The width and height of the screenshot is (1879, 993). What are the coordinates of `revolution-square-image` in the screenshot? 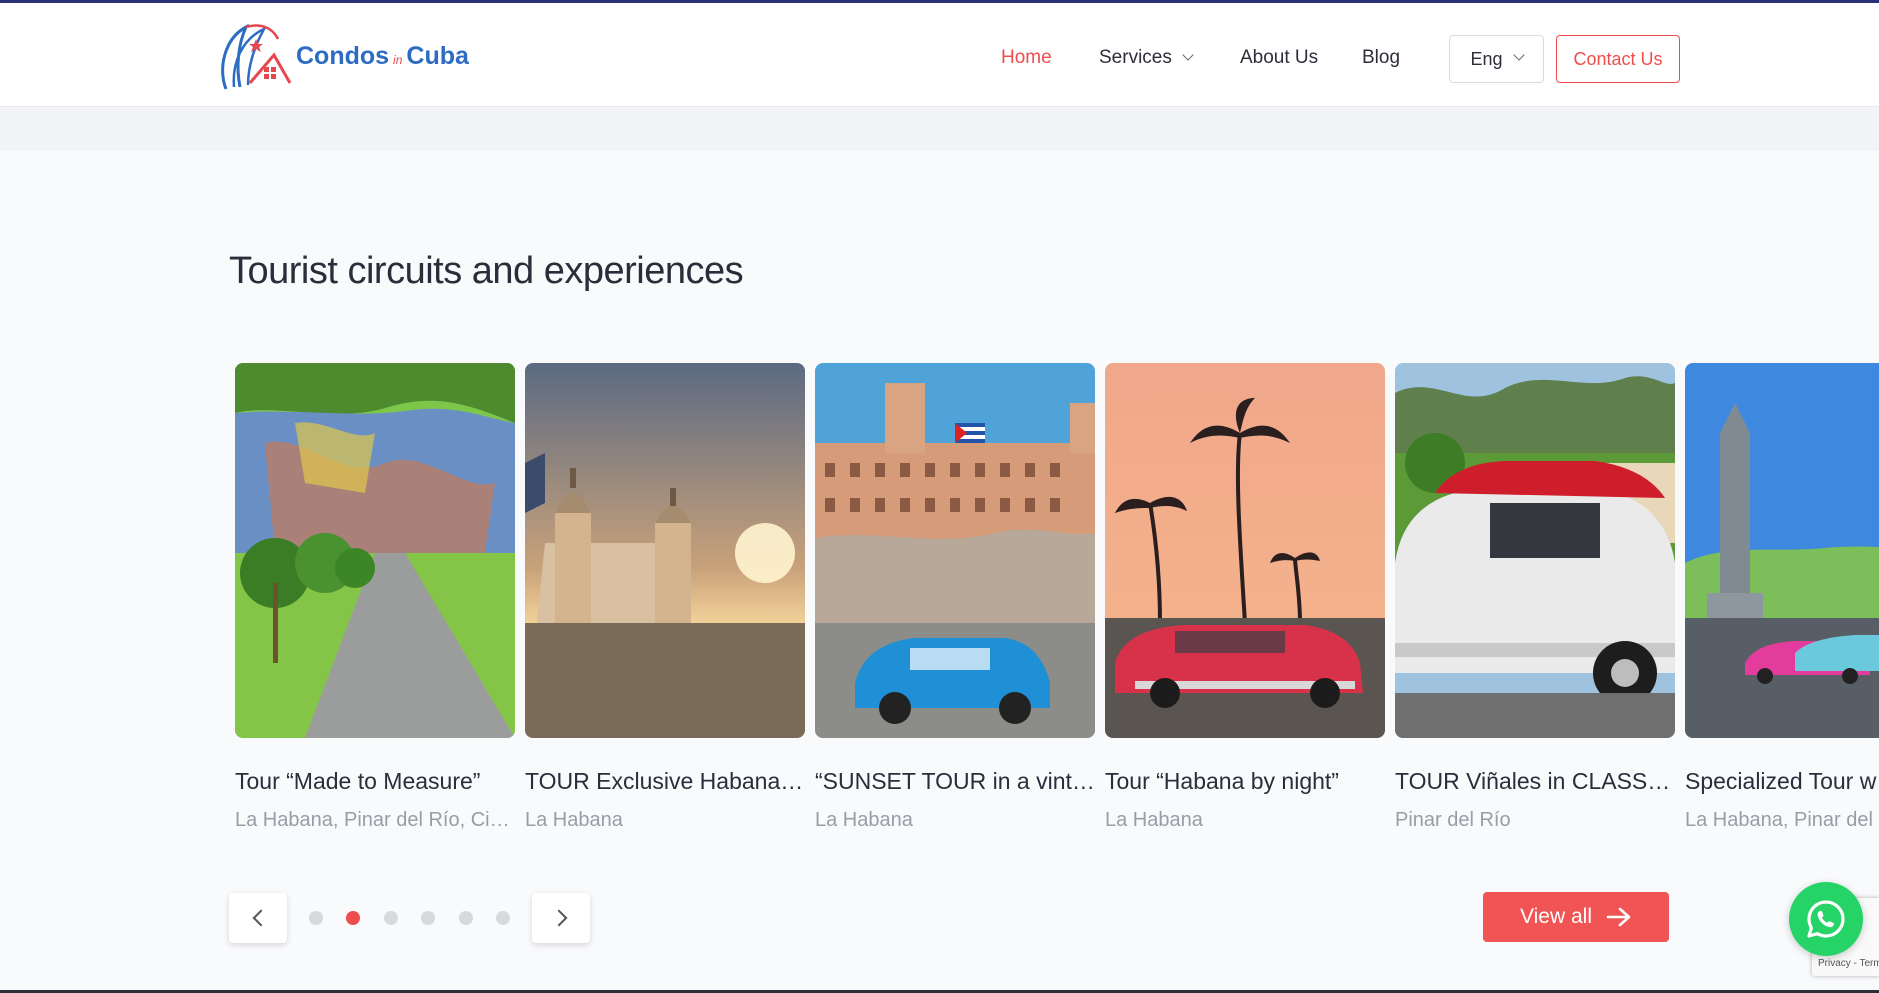 It's located at (1782, 550).